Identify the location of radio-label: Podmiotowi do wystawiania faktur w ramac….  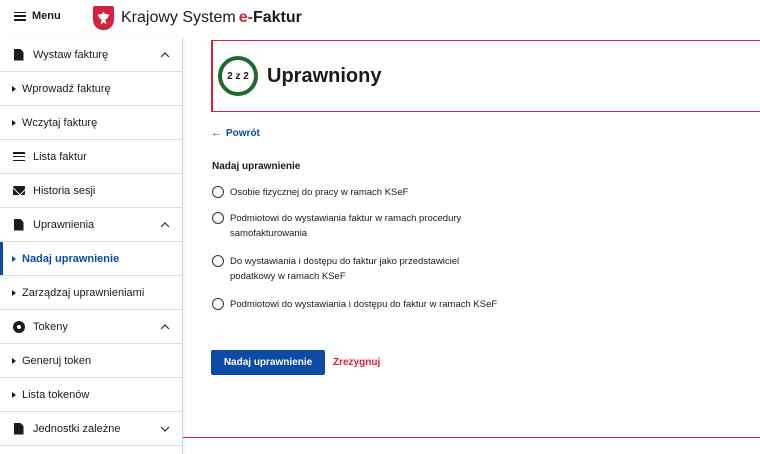
(346, 226).